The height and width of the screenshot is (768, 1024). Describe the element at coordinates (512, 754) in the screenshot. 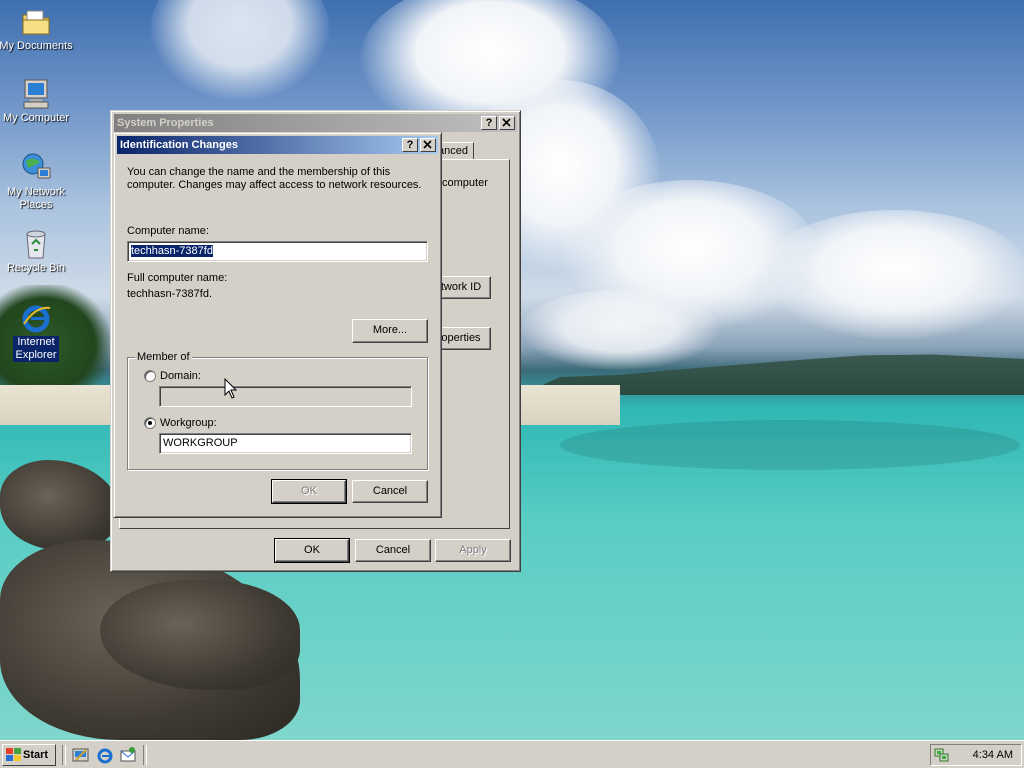

I see `taskbar: Start 4:34 AM` at that location.